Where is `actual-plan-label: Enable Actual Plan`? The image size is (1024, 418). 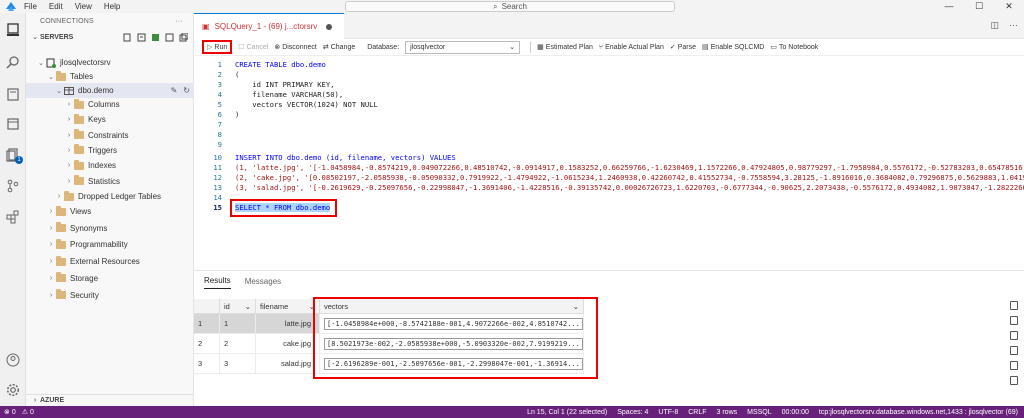
actual-plan-label: Enable Actual Plan is located at coordinates (634, 47).